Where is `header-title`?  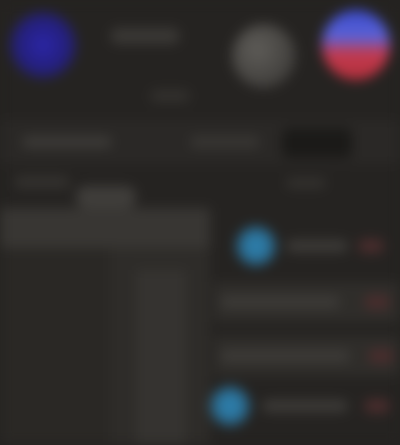
header-title is located at coordinates (145, 36).